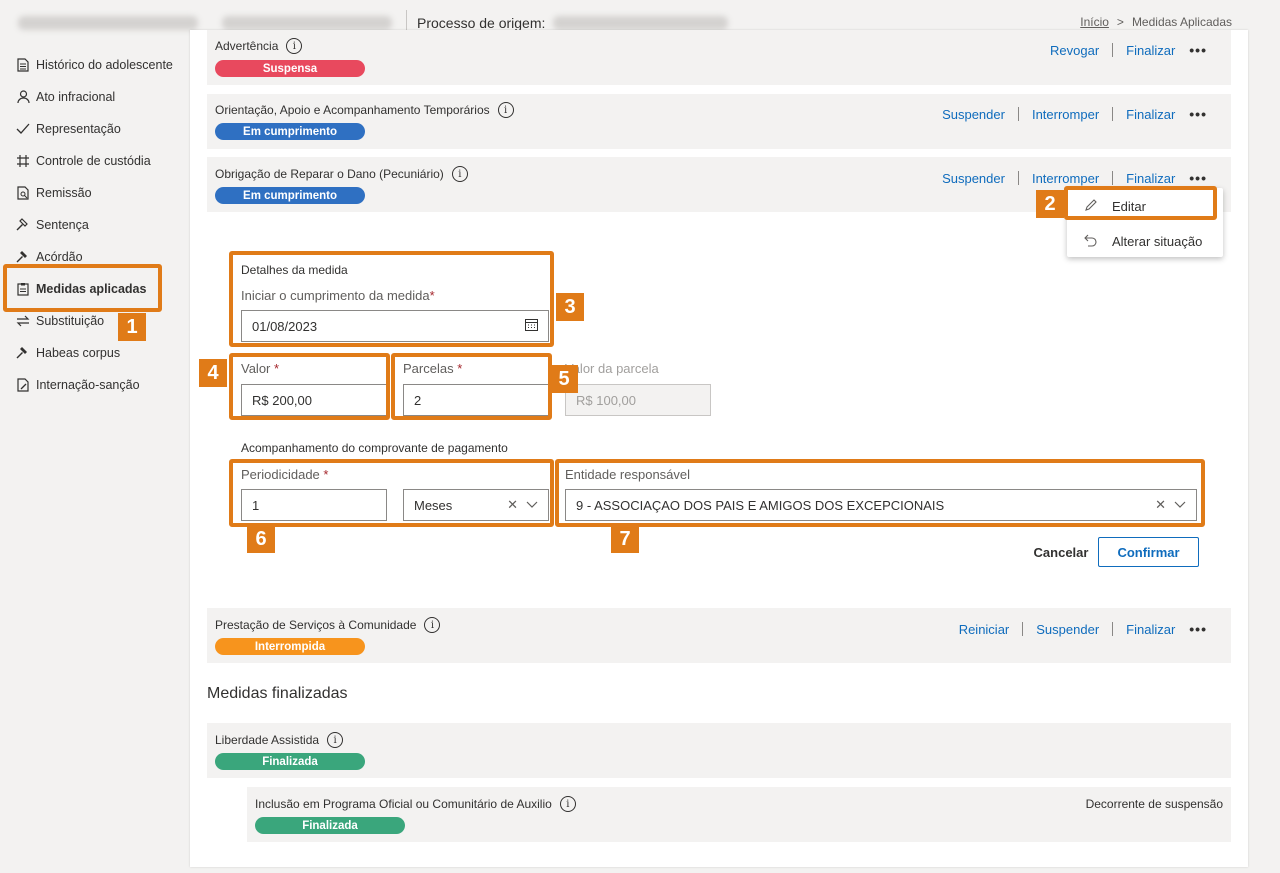 The height and width of the screenshot is (873, 1280). I want to click on sidebar-item-label: Remissão, so click(64, 193).